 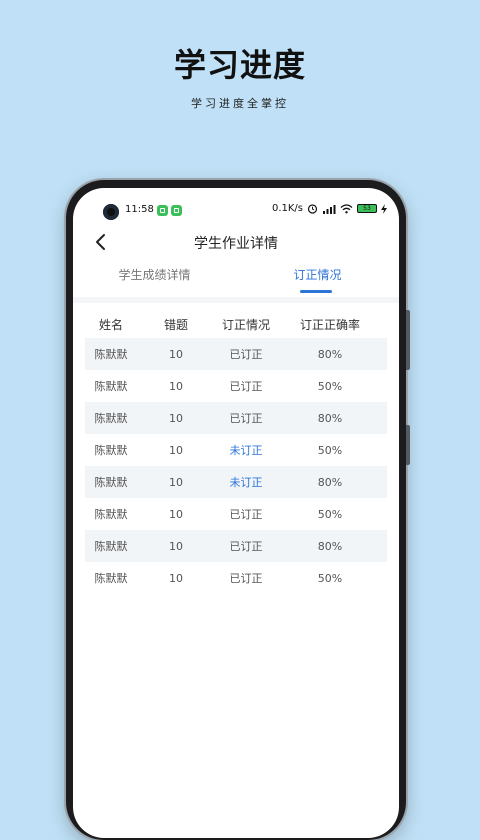 I want to click on hero-subtitle: 学习进度全掌控, so click(x=240, y=103).